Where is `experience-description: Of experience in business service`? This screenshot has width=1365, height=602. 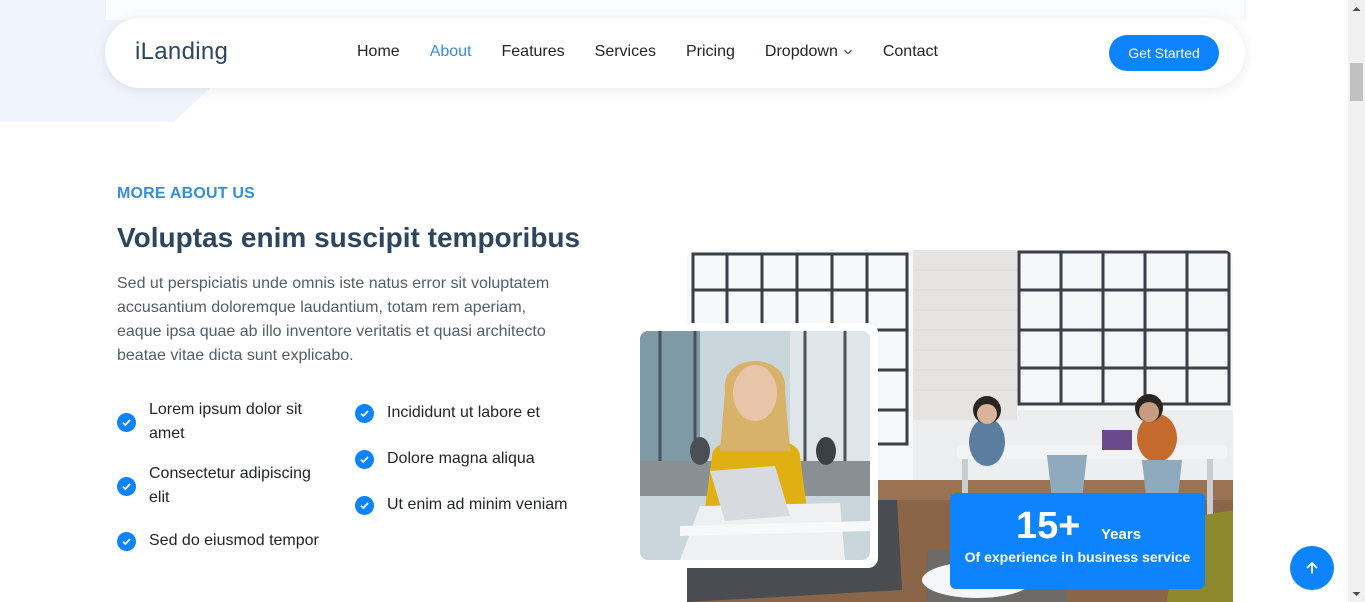
experience-description: Of experience in business service is located at coordinates (1077, 557).